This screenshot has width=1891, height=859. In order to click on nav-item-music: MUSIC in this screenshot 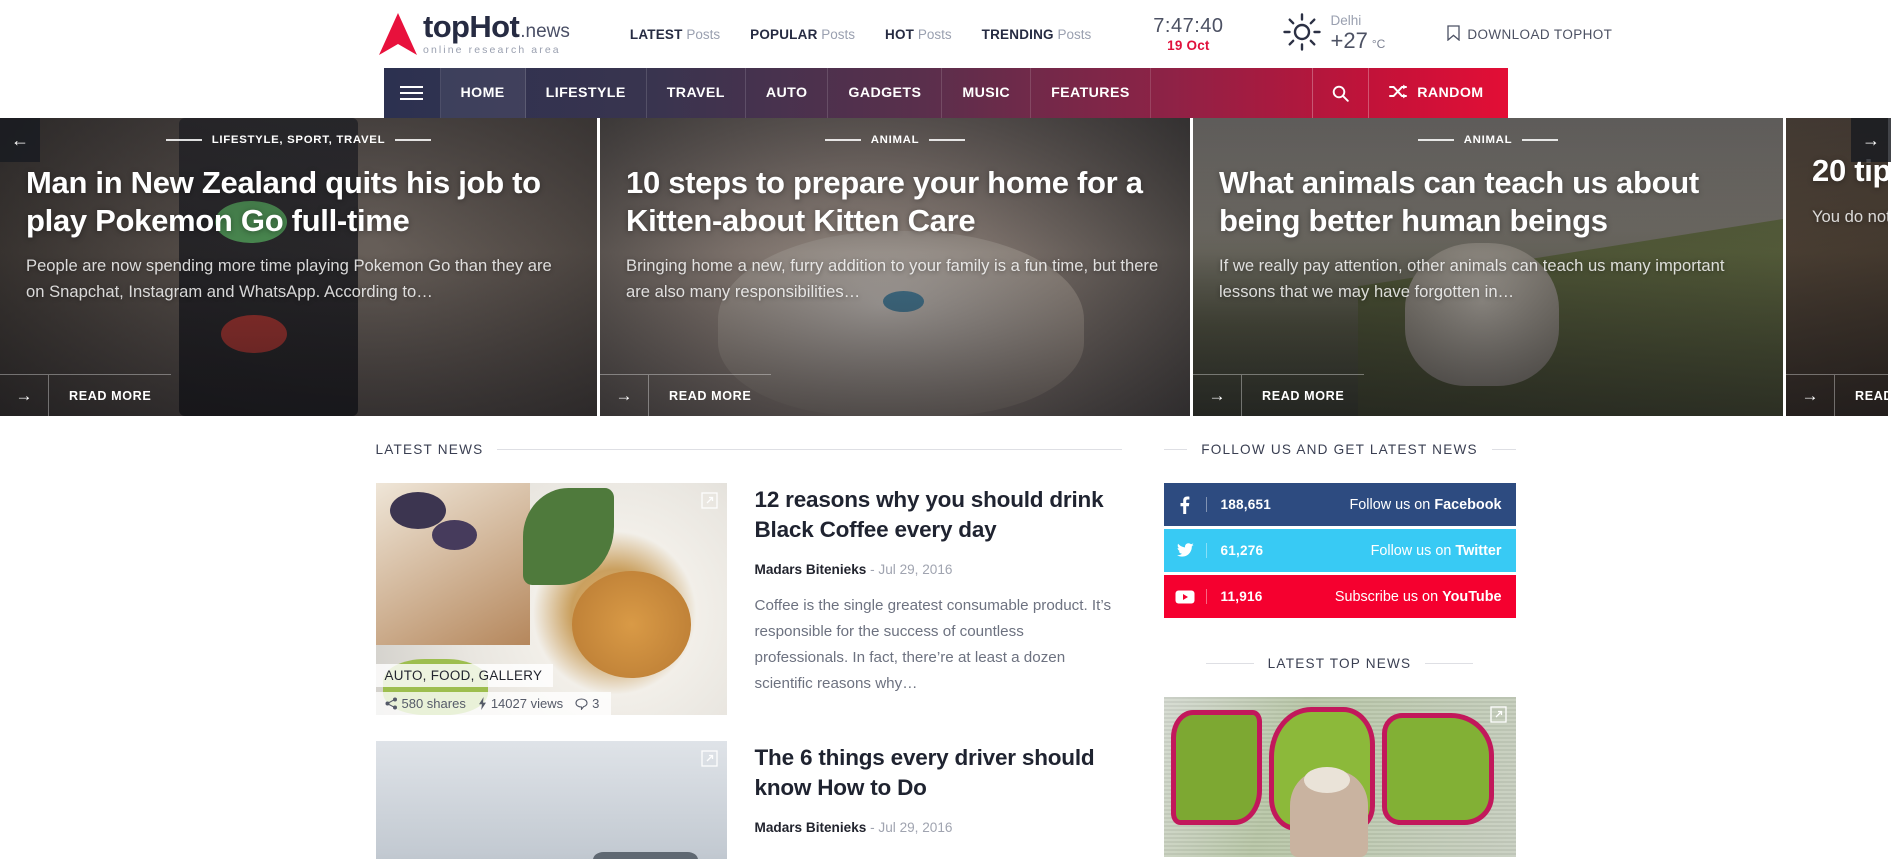, I will do `click(987, 93)`.